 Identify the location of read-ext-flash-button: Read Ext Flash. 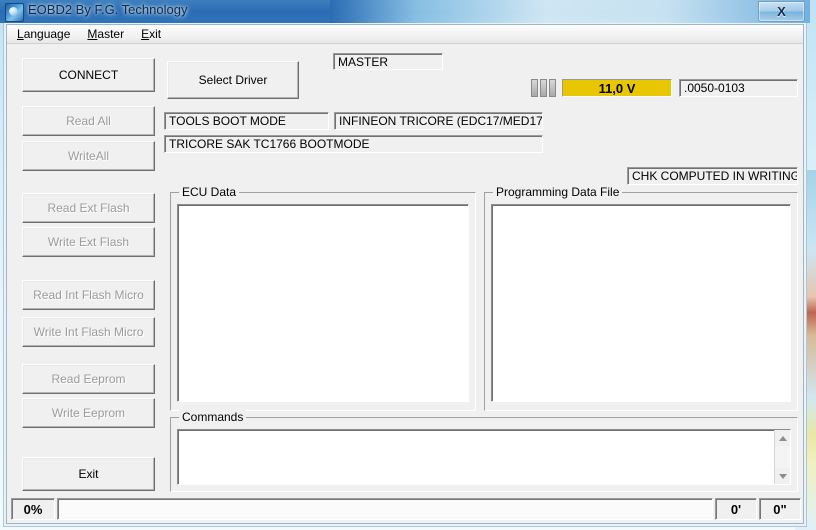
(88, 208).